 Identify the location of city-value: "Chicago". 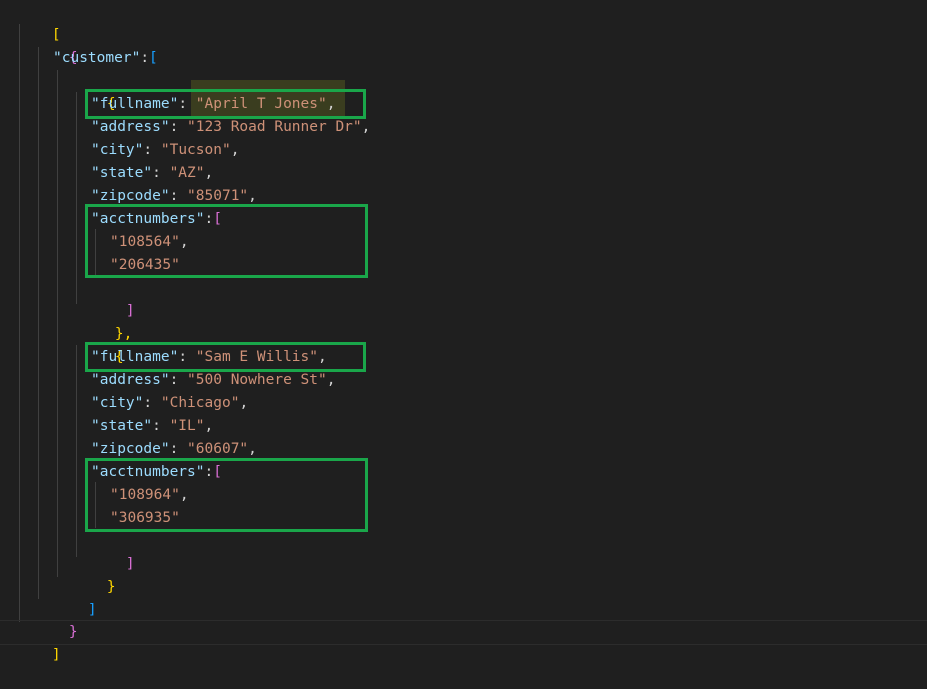
(200, 403).